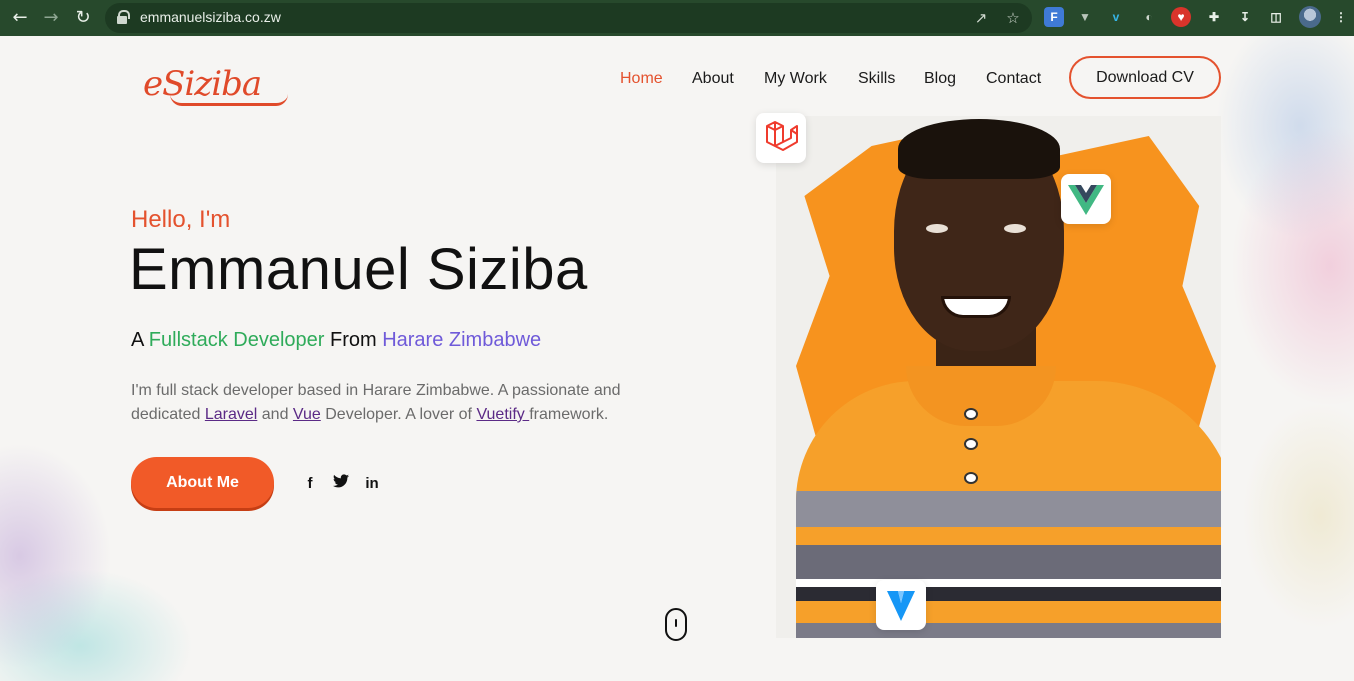 The image size is (1354, 681). I want to click on vue-logo-icon, so click(1086, 199).